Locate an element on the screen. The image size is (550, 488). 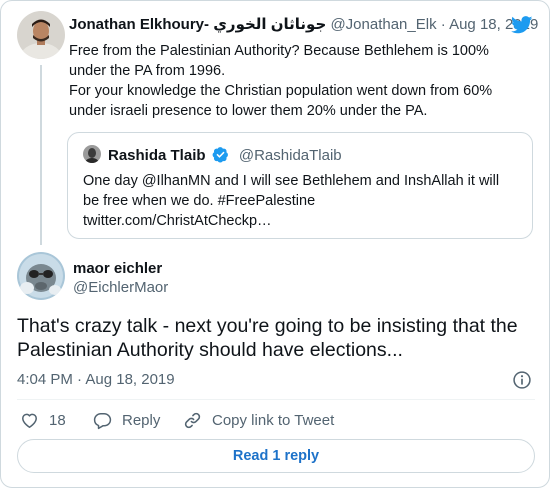
author-handle: @EichlerMaor is located at coordinates (120, 288).